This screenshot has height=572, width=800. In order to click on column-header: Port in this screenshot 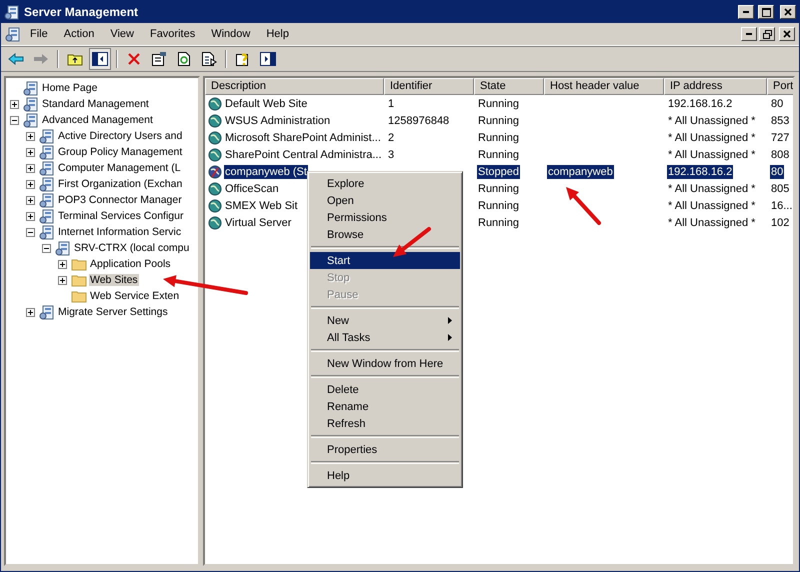, I will do `click(780, 86)`.